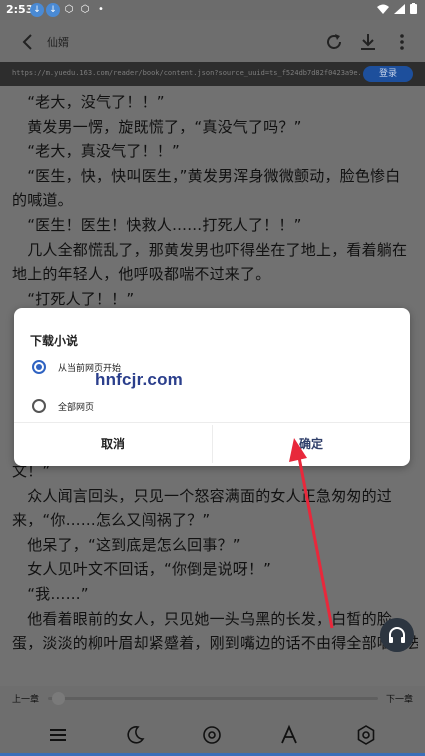  What do you see at coordinates (311, 444) in the screenshot?
I see `ok-button: 确定` at bounding box center [311, 444].